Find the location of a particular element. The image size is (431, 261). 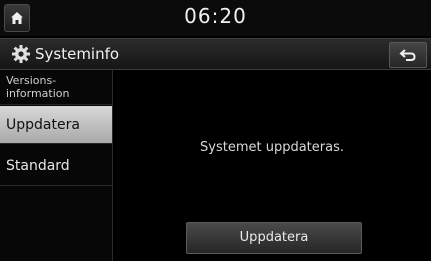

back-arrow-icon is located at coordinates (407, 55).